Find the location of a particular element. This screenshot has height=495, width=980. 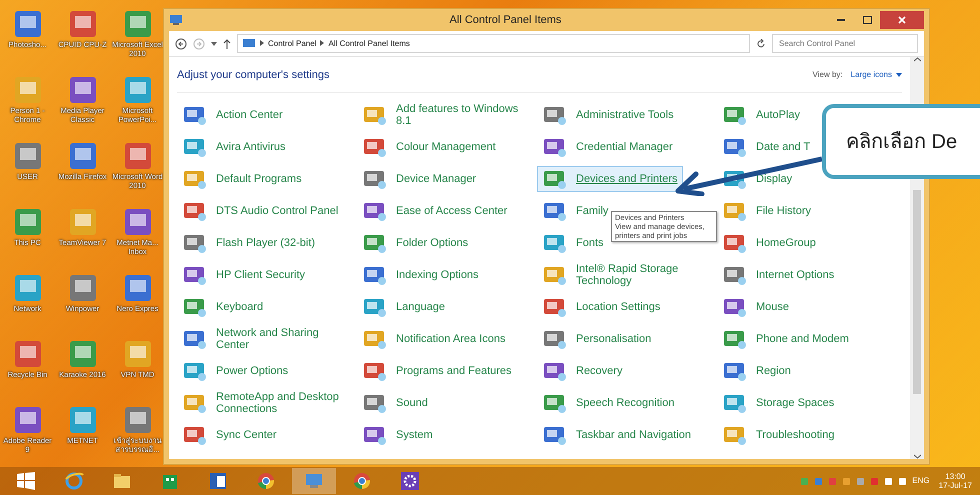

control-panel-item: Indexing Options is located at coordinates (420, 275).